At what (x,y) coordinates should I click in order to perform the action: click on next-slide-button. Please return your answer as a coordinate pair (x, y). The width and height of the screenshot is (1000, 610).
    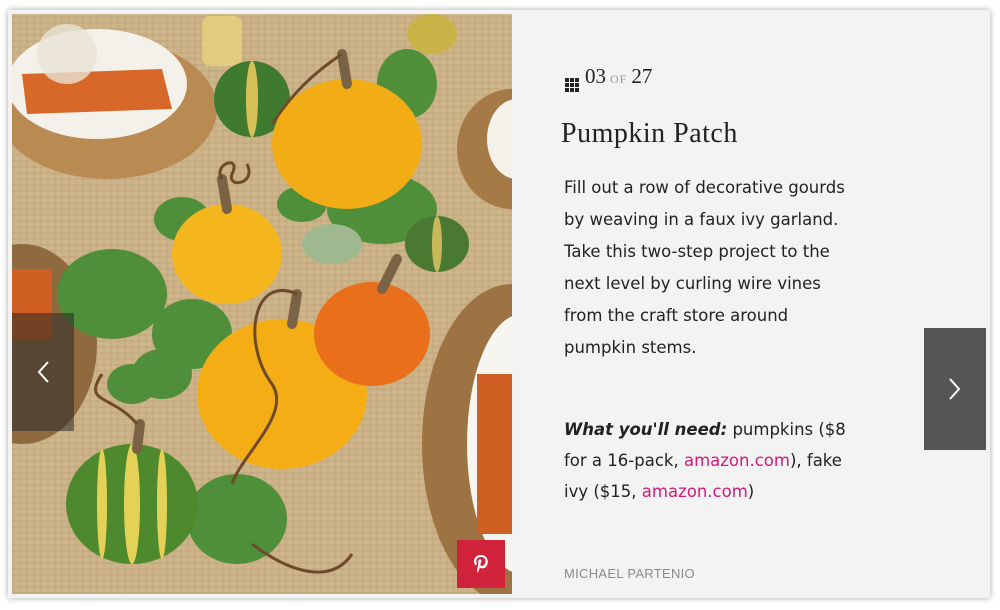
    Looking at the image, I should click on (955, 389).